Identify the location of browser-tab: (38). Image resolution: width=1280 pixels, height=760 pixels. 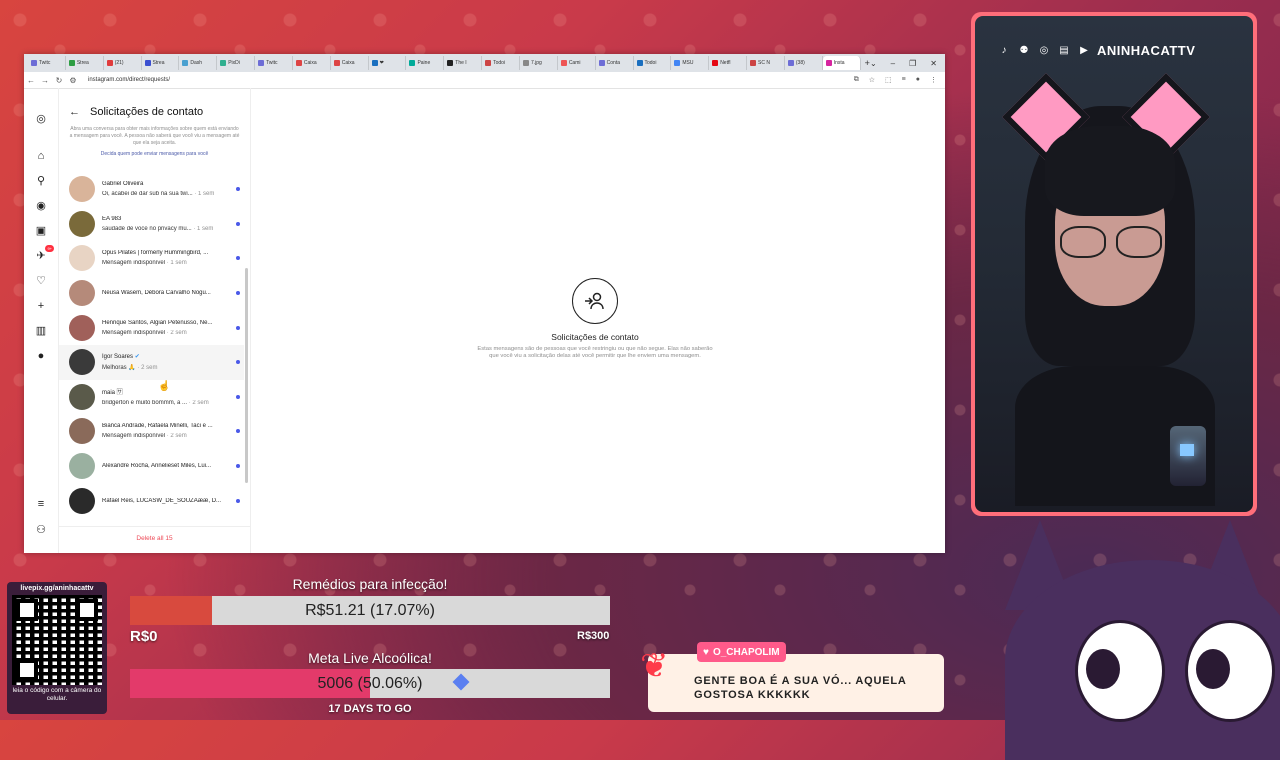
(804, 63).